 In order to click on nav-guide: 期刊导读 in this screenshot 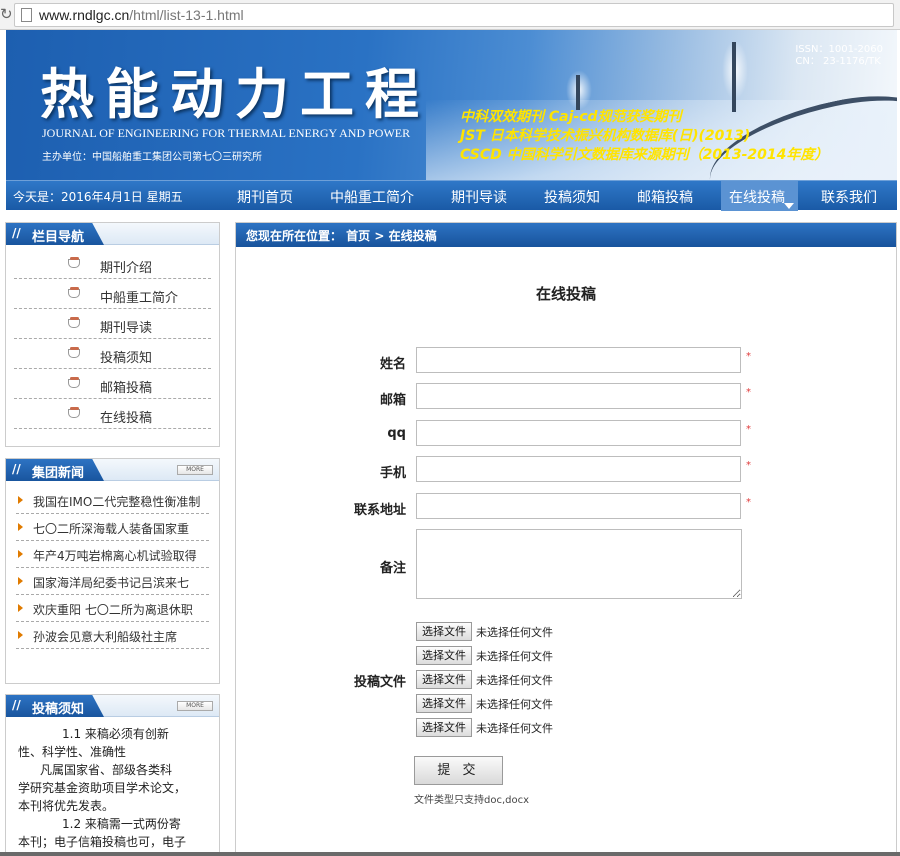, I will do `click(479, 197)`.